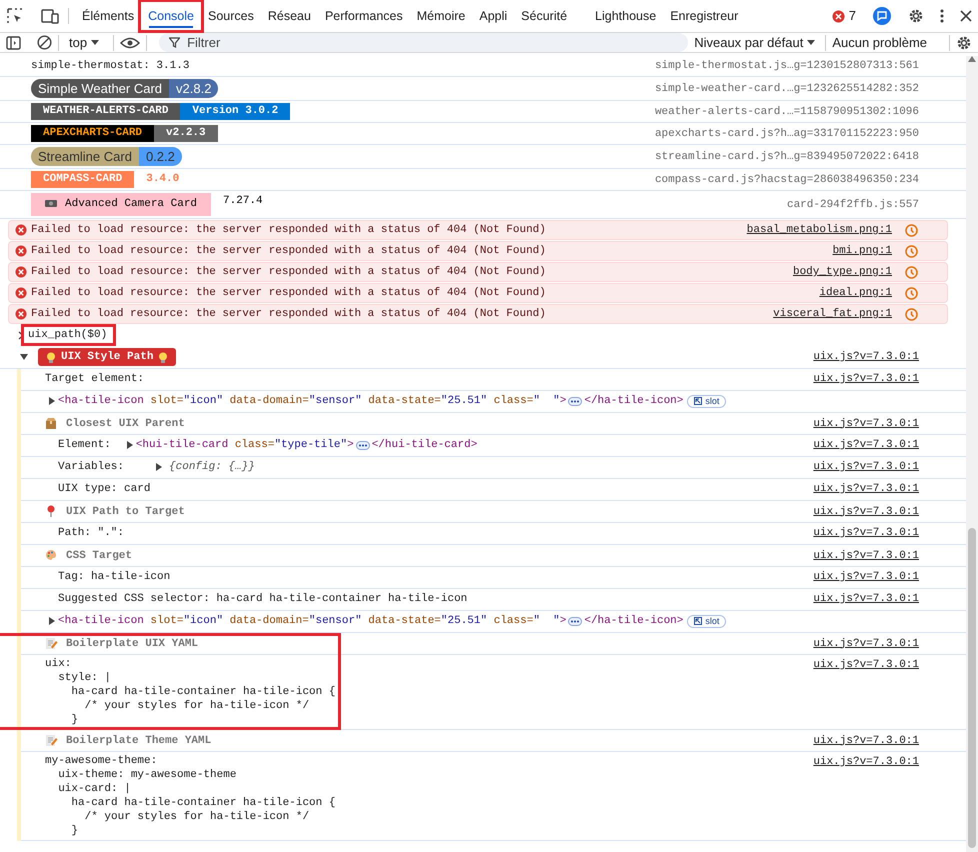  What do you see at coordinates (882, 16) in the screenshot?
I see `assistant-icon` at bounding box center [882, 16].